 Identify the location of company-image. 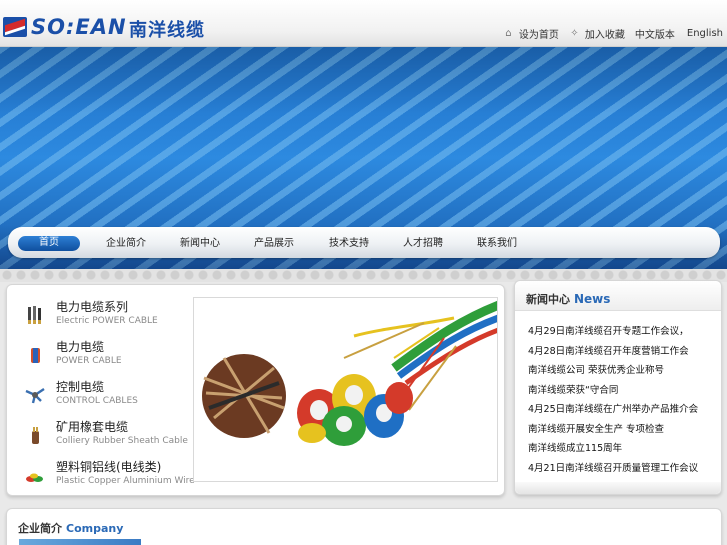
(80, 542).